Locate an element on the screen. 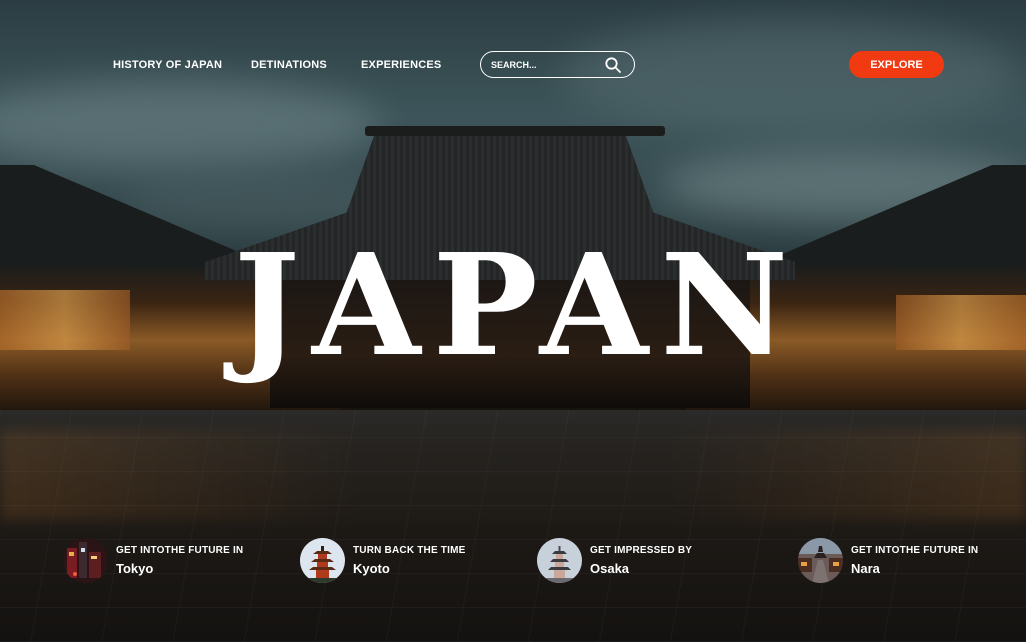  kyoto-thumbnail is located at coordinates (322, 560).